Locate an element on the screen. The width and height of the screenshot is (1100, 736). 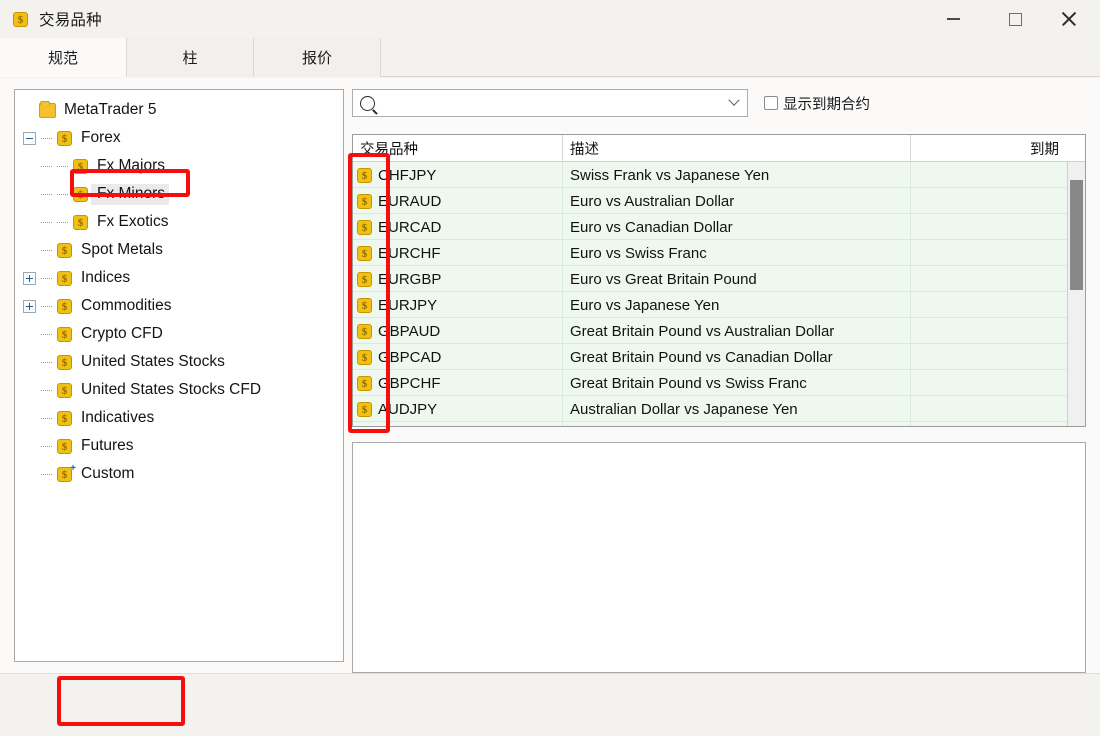
column-header-expiration: 到期 is located at coordinates (988, 148).